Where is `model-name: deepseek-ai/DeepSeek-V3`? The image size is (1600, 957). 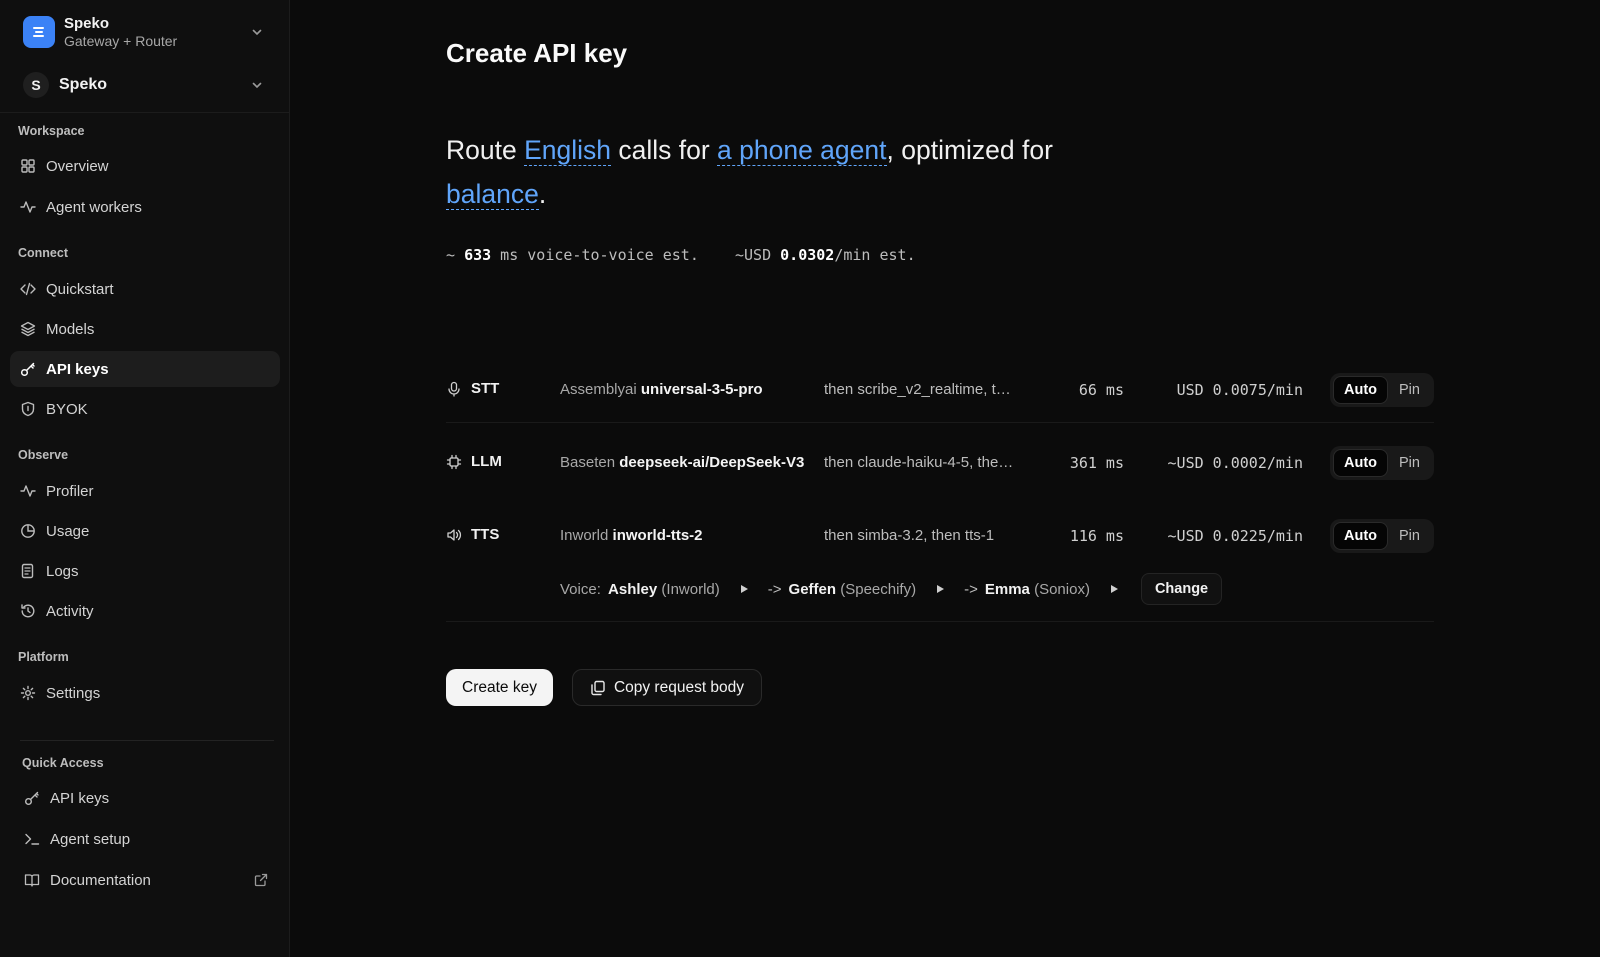
model-name: deepseek-ai/DeepSeek-V3 is located at coordinates (712, 462).